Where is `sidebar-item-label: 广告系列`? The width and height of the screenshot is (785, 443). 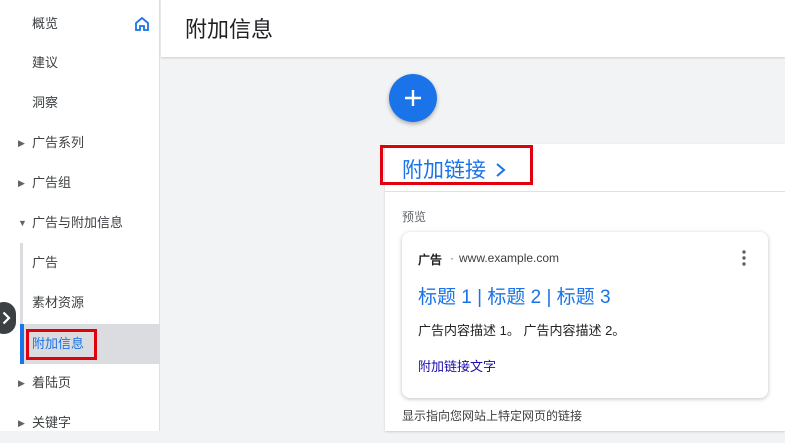 sidebar-item-label: 广告系列 is located at coordinates (58, 142).